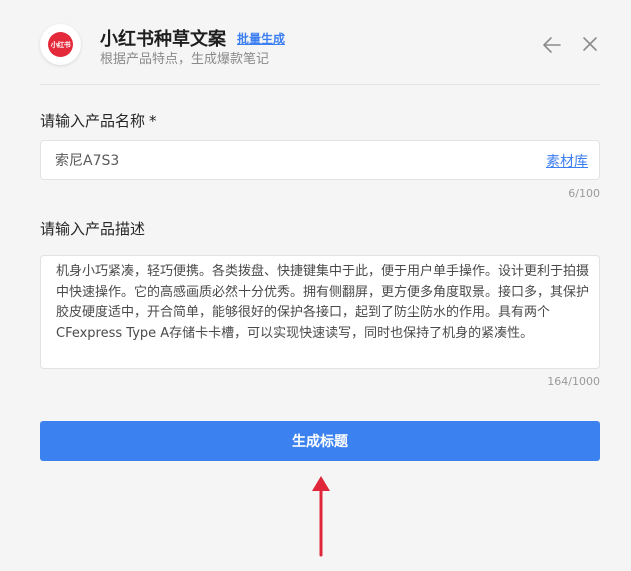 This screenshot has height=571, width=631. Describe the element at coordinates (93, 121) in the screenshot. I see `product-name-label-text: 请输入产品名称` at that location.